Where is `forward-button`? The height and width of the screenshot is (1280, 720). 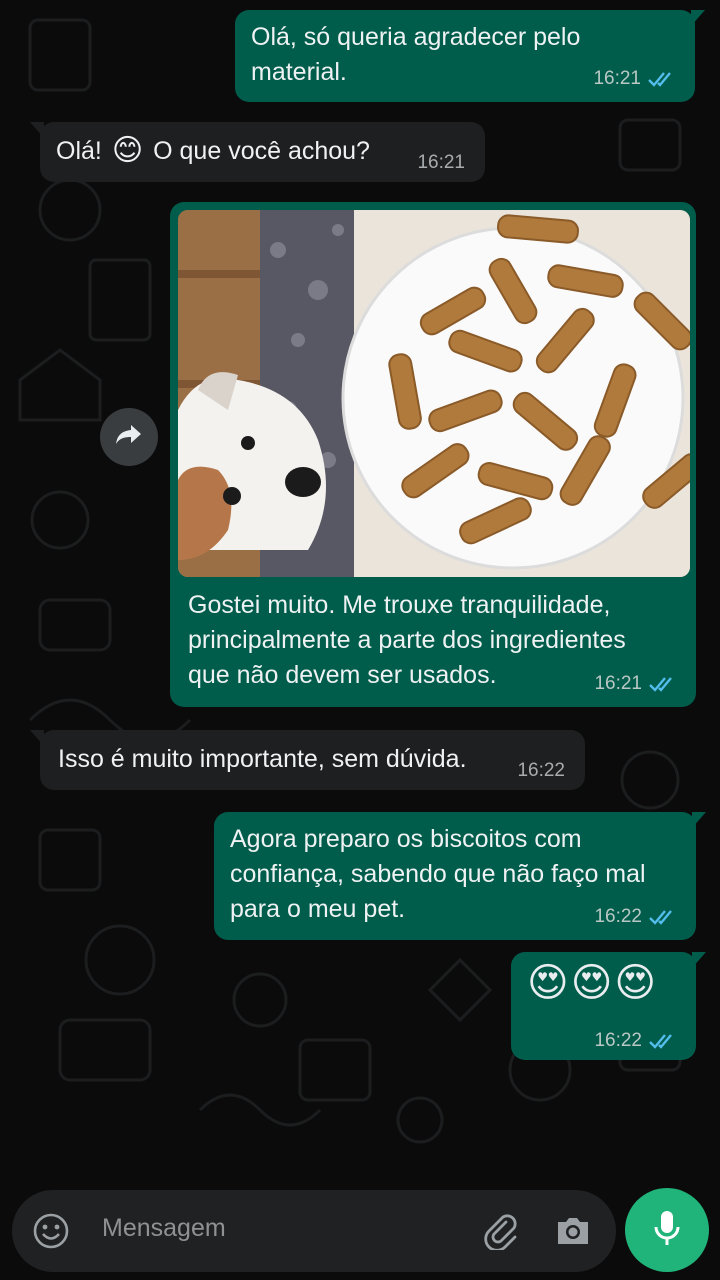
forward-button is located at coordinates (129, 437).